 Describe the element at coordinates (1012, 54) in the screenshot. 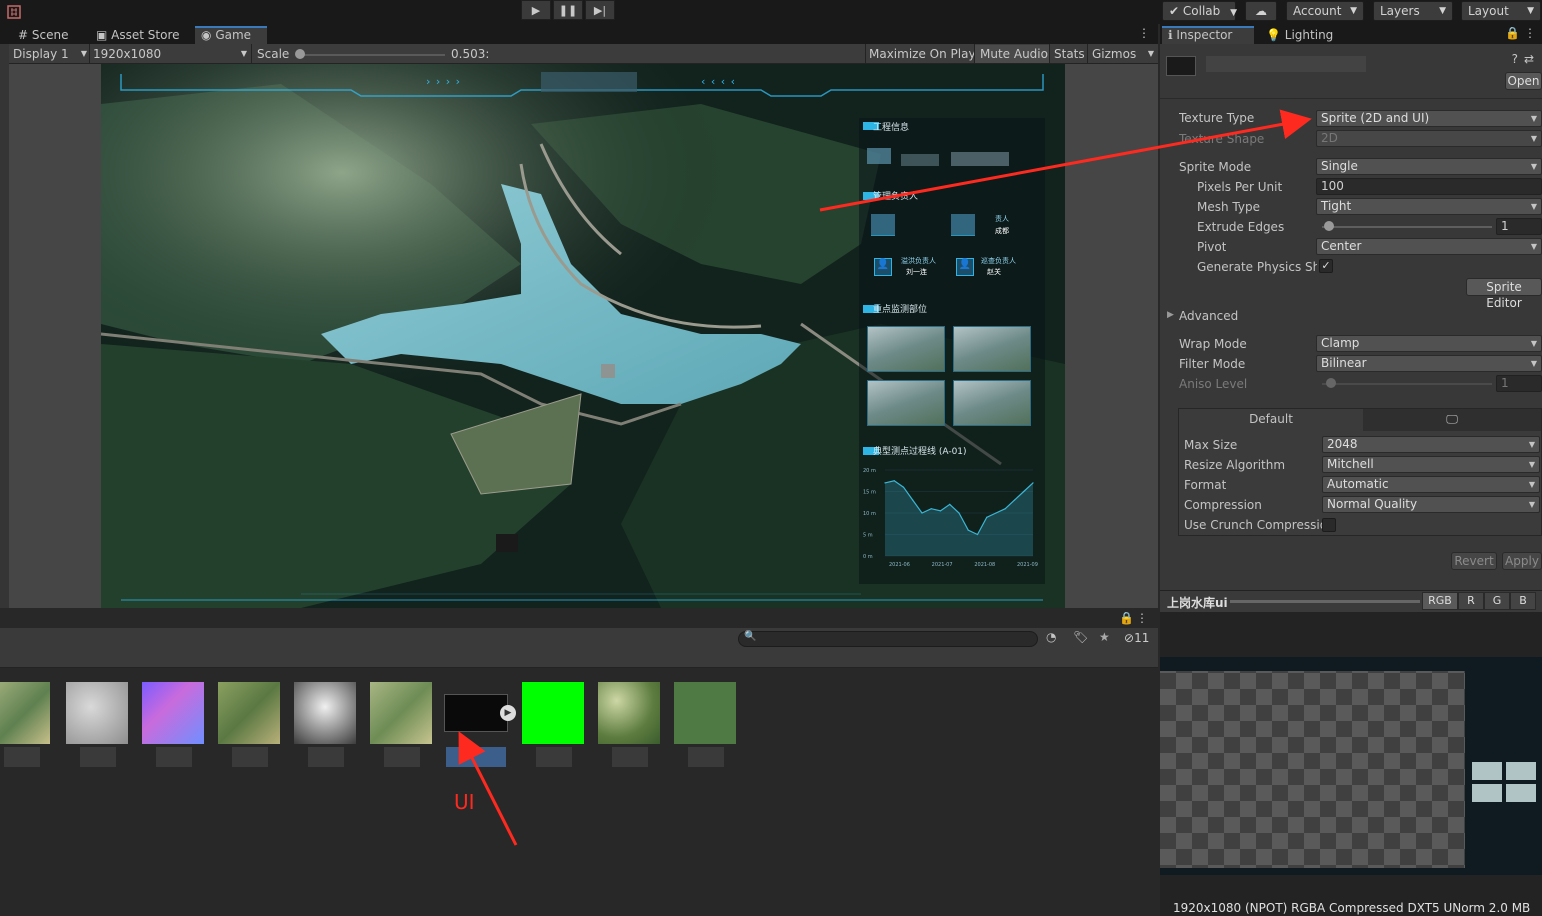

I see `mute-audio-toggle: Mute Audio` at that location.